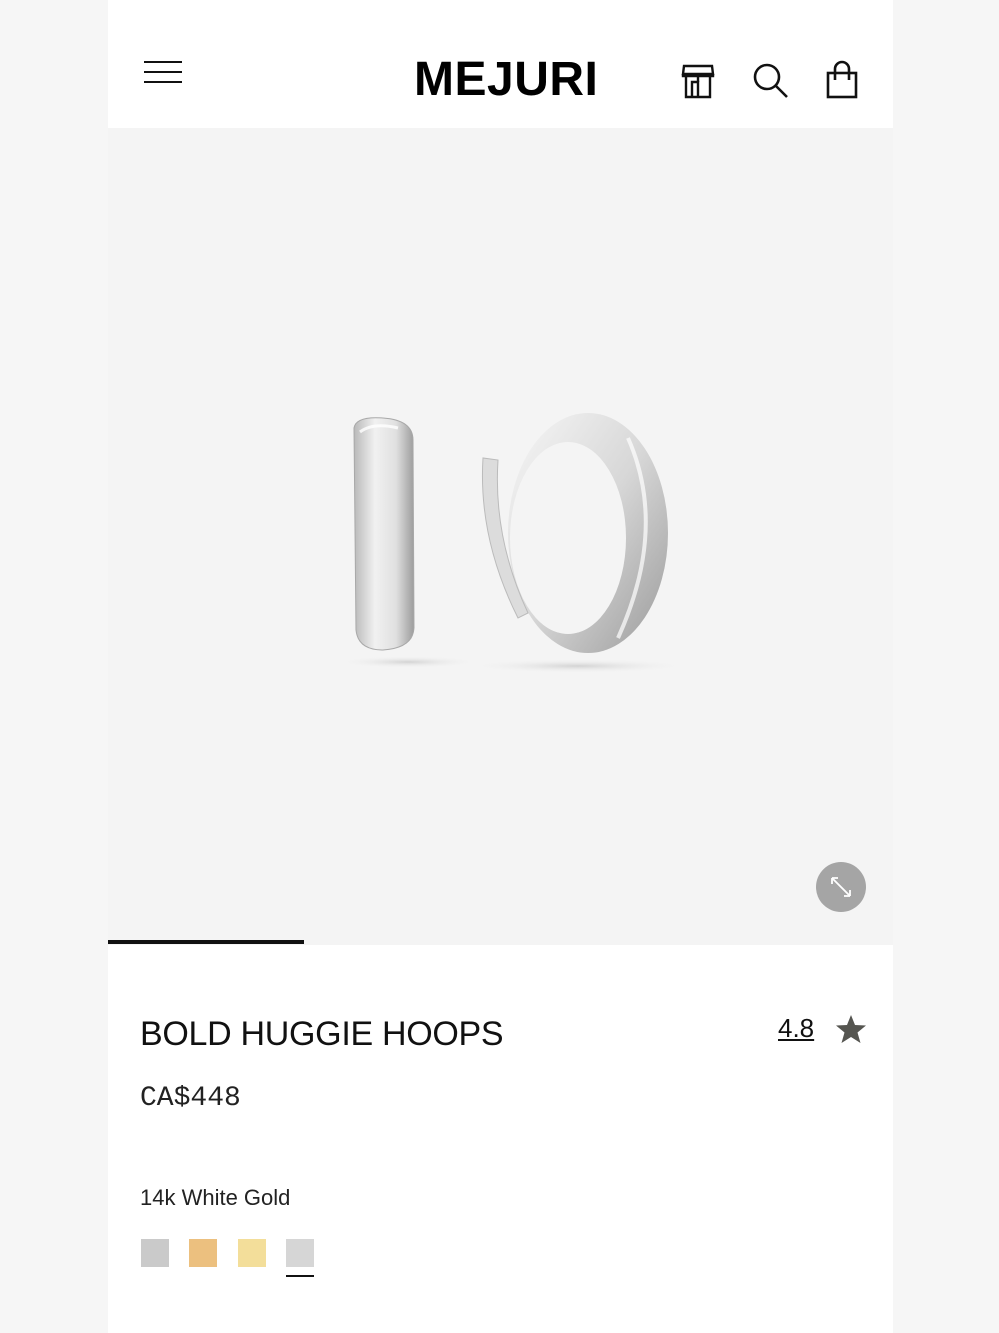 The image size is (999, 1333). I want to click on product-image, so click(513, 543).